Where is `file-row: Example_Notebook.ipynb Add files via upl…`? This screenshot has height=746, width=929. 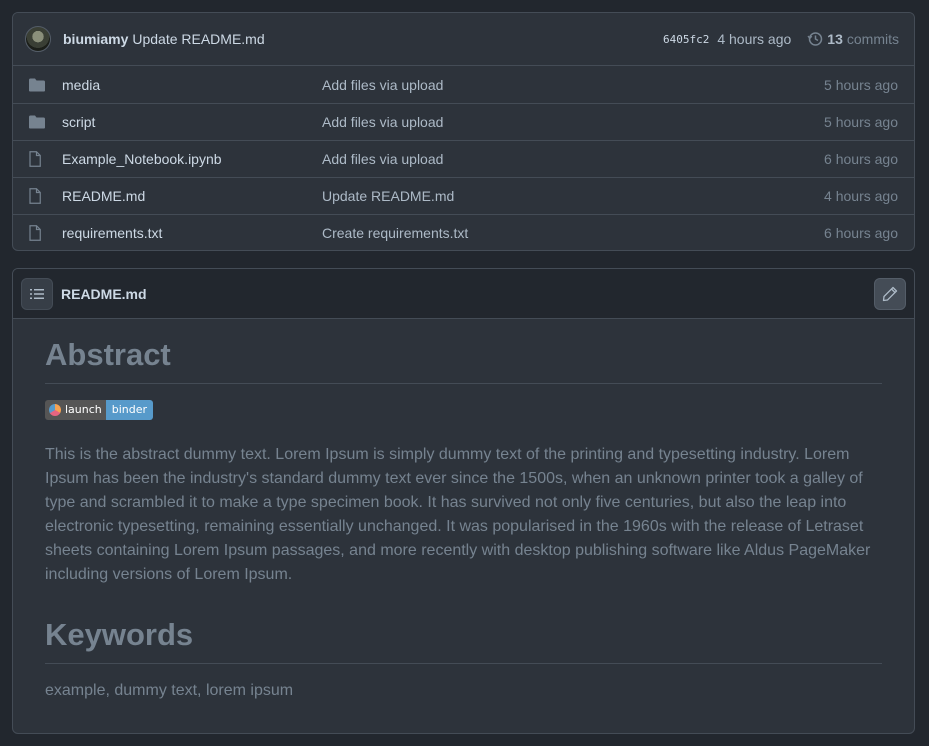
file-row: Example_Notebook.ipynb Add files via upl… is located at coordinates (463, 158).